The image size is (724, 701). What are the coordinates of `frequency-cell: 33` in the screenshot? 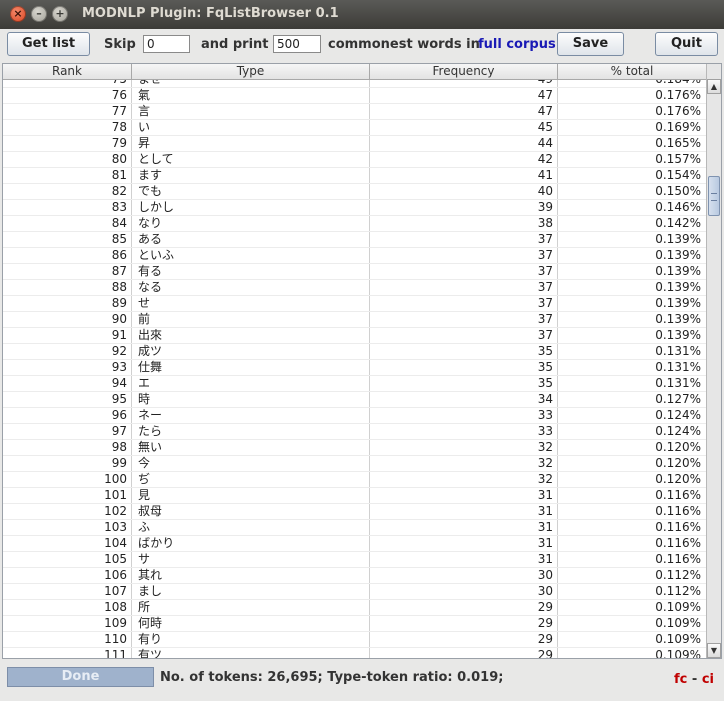 It's located at (464, 431).